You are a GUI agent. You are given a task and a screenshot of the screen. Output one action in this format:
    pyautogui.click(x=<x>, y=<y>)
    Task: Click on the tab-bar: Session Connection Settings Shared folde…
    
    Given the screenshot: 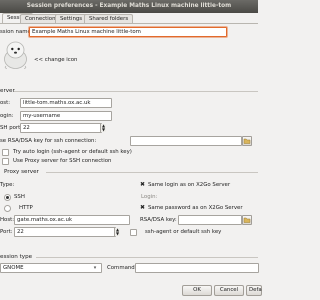 What is the action you would take?
    pyautogui.click(x=129, y=18)
    